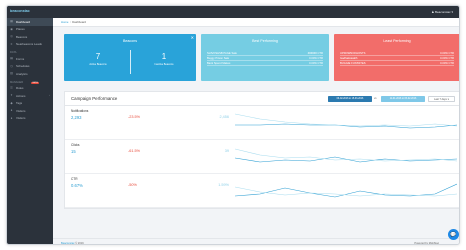 This screenshot has width=466, height=250. What do you see at coordinates (226, 151) in the screenshot?
I see `metric-previous: 39` at bounding box center [226, 151].